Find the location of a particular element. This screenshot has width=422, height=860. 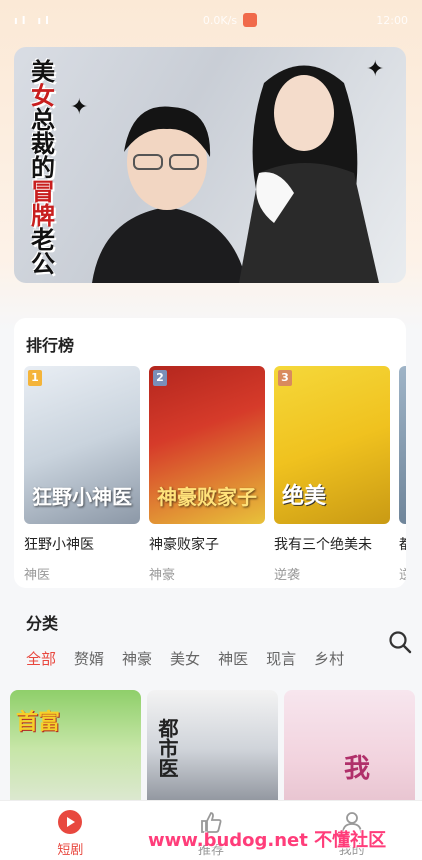

category-tab-xiangcun: 乡村 is located at coordinates (329, 658).